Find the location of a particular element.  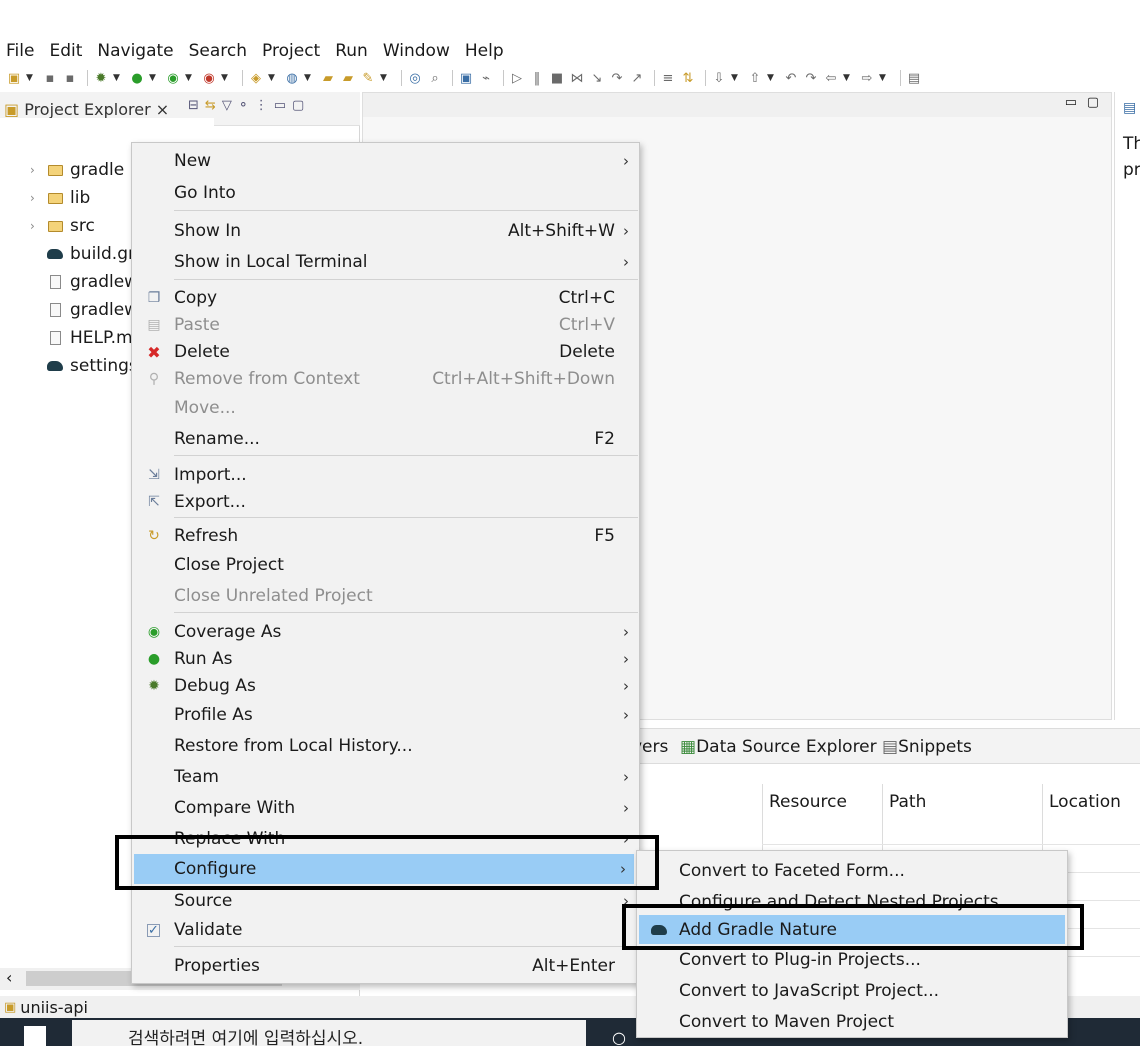

filter-icon: ▽ is located at coordinates (227, 105).